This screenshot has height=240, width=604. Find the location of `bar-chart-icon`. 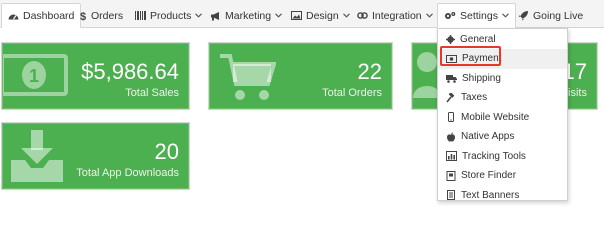

bar-chart-icon is located at coordinates (451, 156).